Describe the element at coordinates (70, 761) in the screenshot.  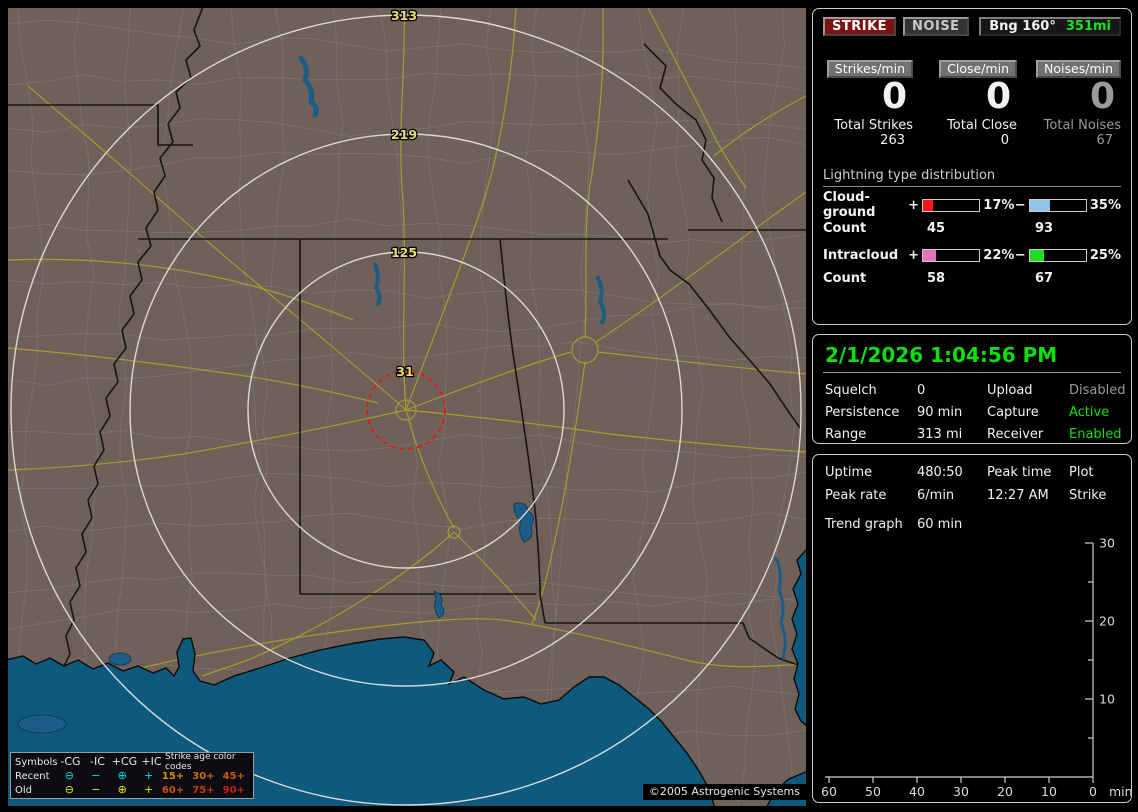
I see `legend-col-neg-cg: -CG` at that location.